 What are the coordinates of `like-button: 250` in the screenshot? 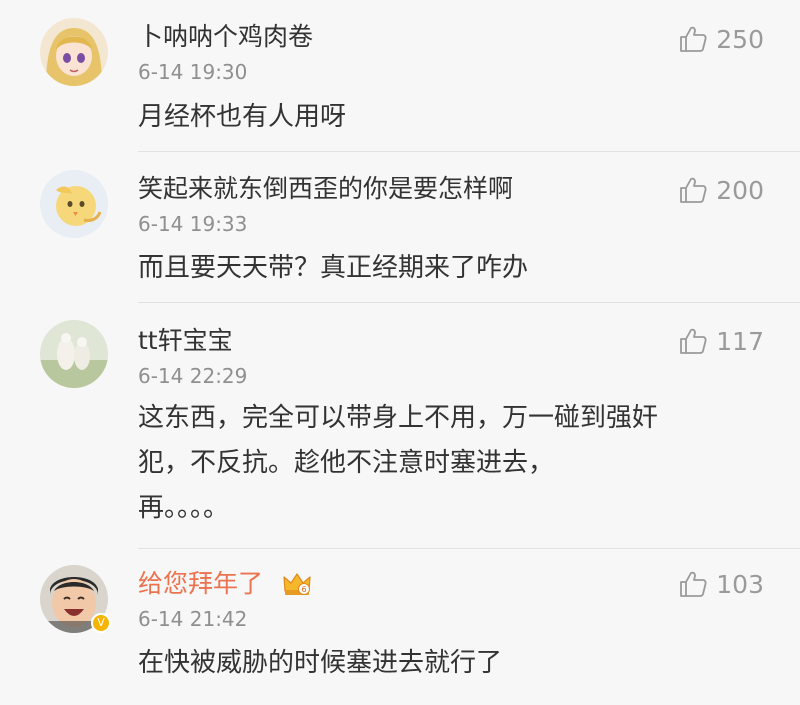 It's located at (721, 39).